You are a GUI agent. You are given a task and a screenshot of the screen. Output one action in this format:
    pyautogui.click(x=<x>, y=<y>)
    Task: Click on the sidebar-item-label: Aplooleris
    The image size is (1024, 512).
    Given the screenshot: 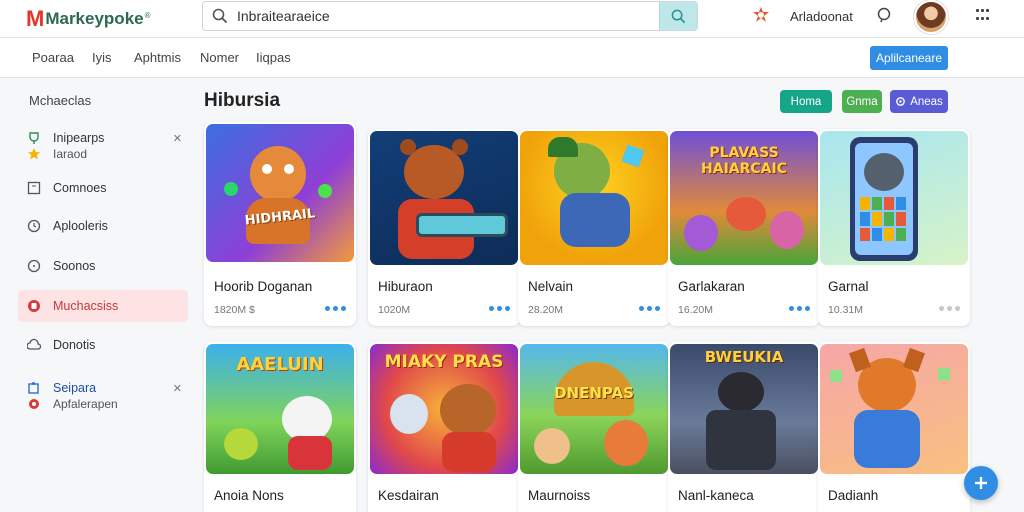 What is the action you would take?
    pyautogui.click(x=80, y=226)
    